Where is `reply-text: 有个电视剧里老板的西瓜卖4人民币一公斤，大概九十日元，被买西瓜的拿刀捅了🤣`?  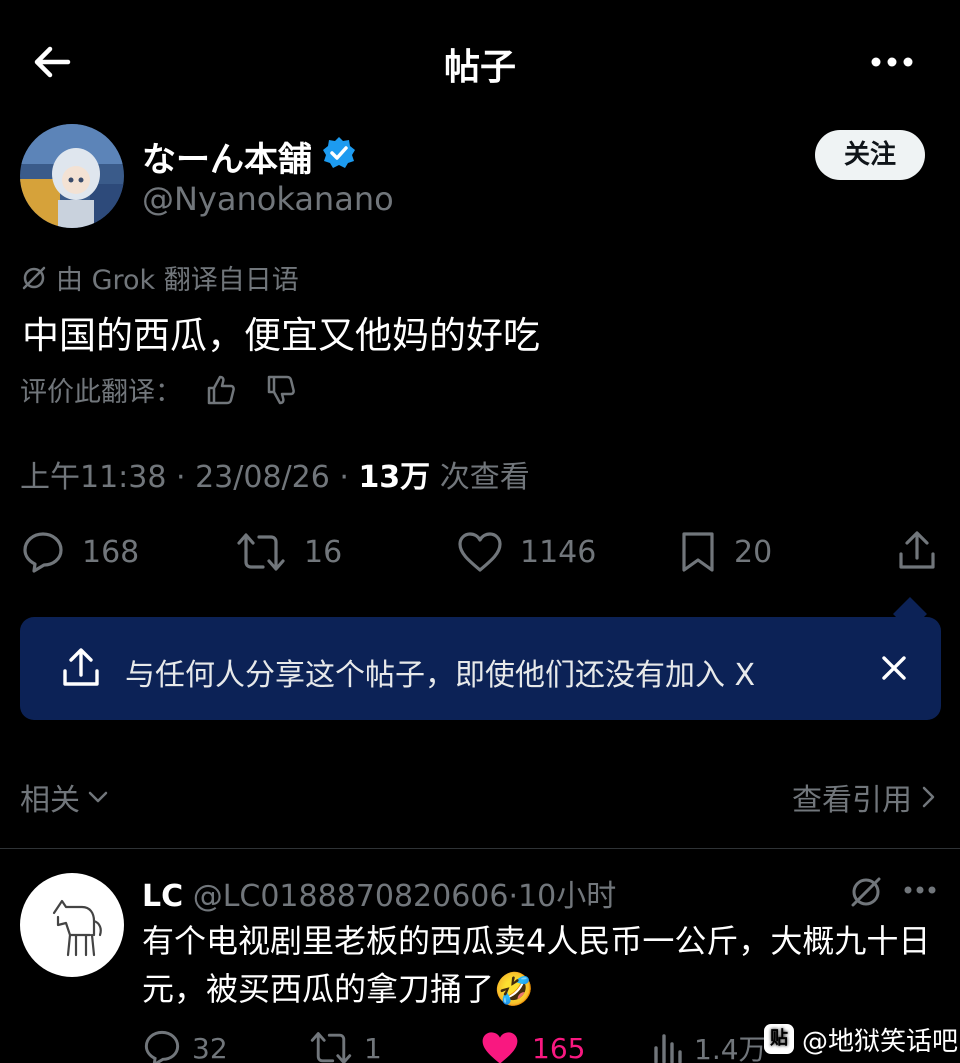 reply-text: 有个电视剧里老板的西瓜卖4人民币一公斤，大概九十日元，被买西瓜的拿刀捅了🤣 is located at coordinates (536, 965).